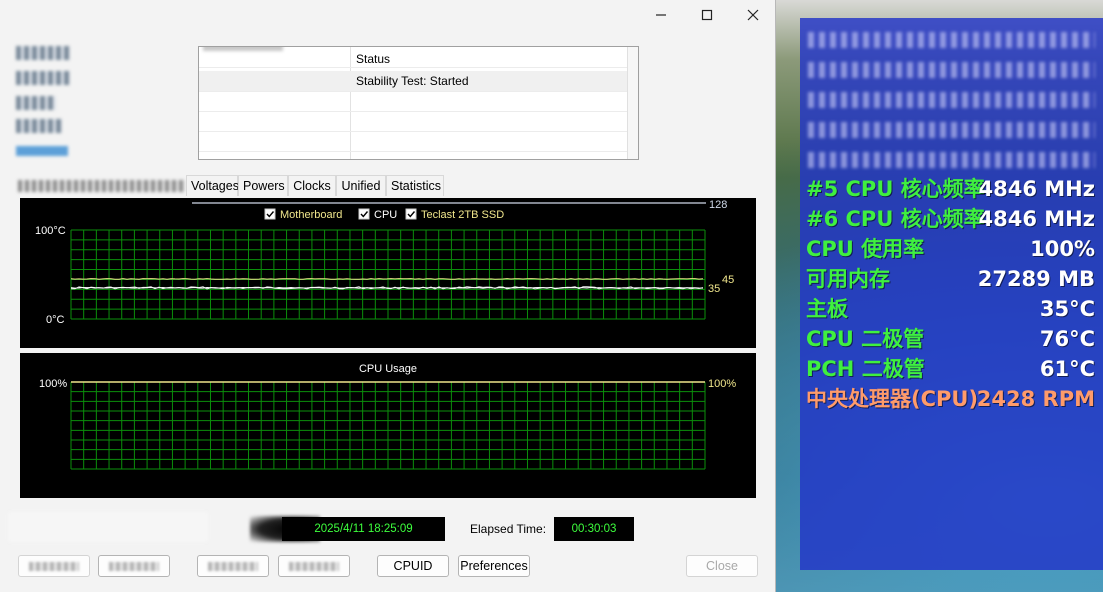  I want to click on cpuid-button: CPUID, so click(413, 566).